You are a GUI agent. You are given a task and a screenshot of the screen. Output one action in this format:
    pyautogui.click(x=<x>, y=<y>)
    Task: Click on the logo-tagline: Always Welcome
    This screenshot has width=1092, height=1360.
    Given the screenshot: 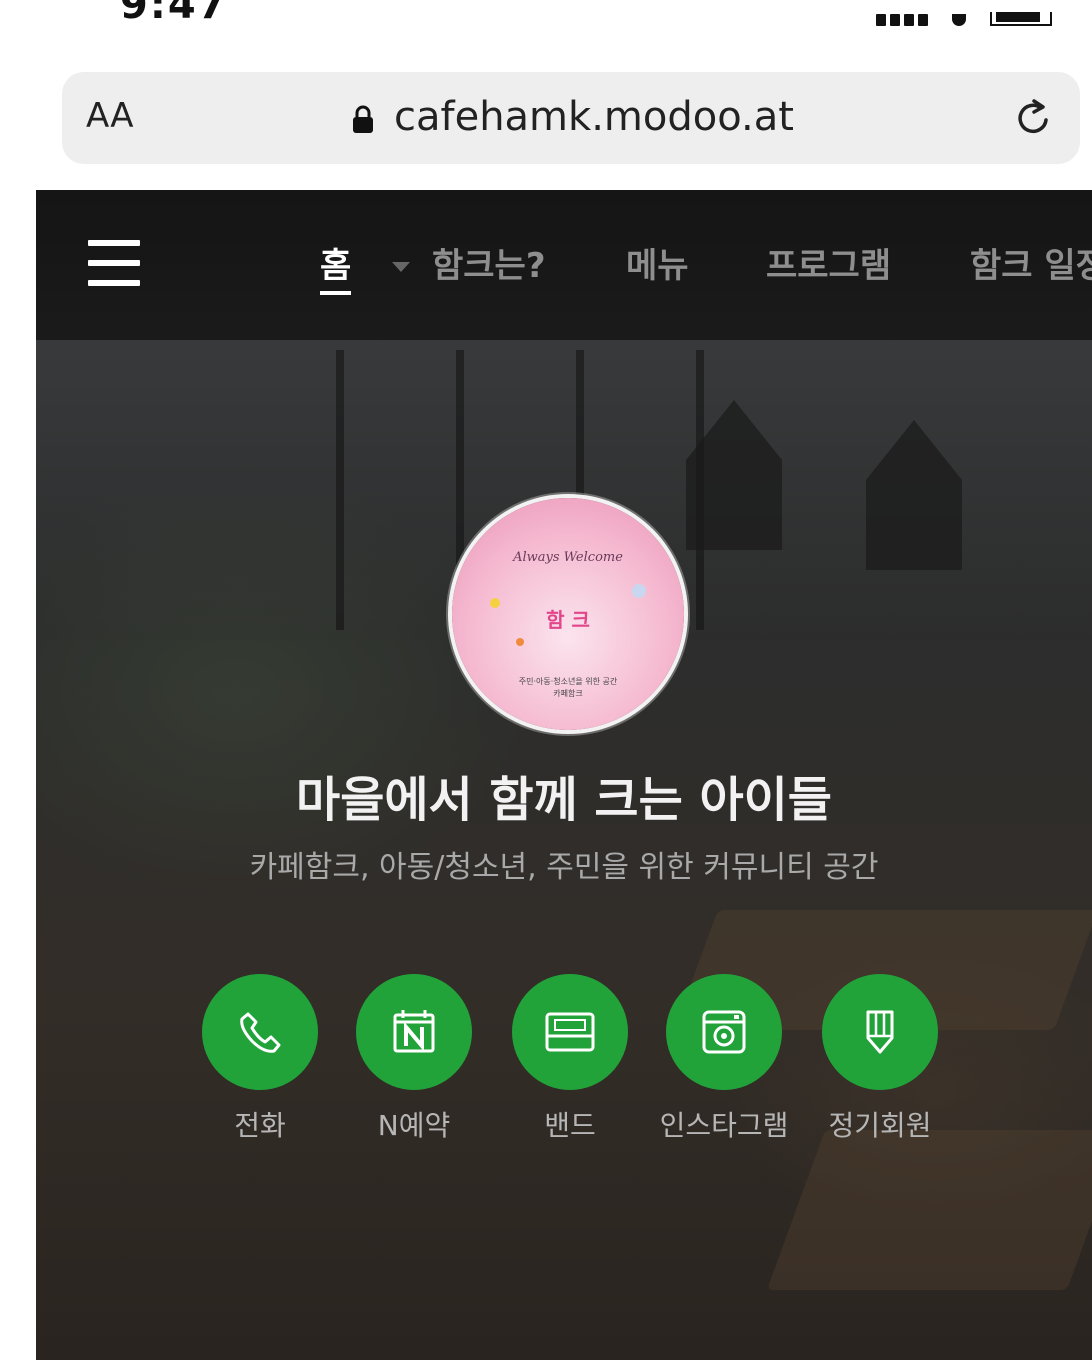 What is the action you would take?
    pyautogui.click(x=568, y=557)
    